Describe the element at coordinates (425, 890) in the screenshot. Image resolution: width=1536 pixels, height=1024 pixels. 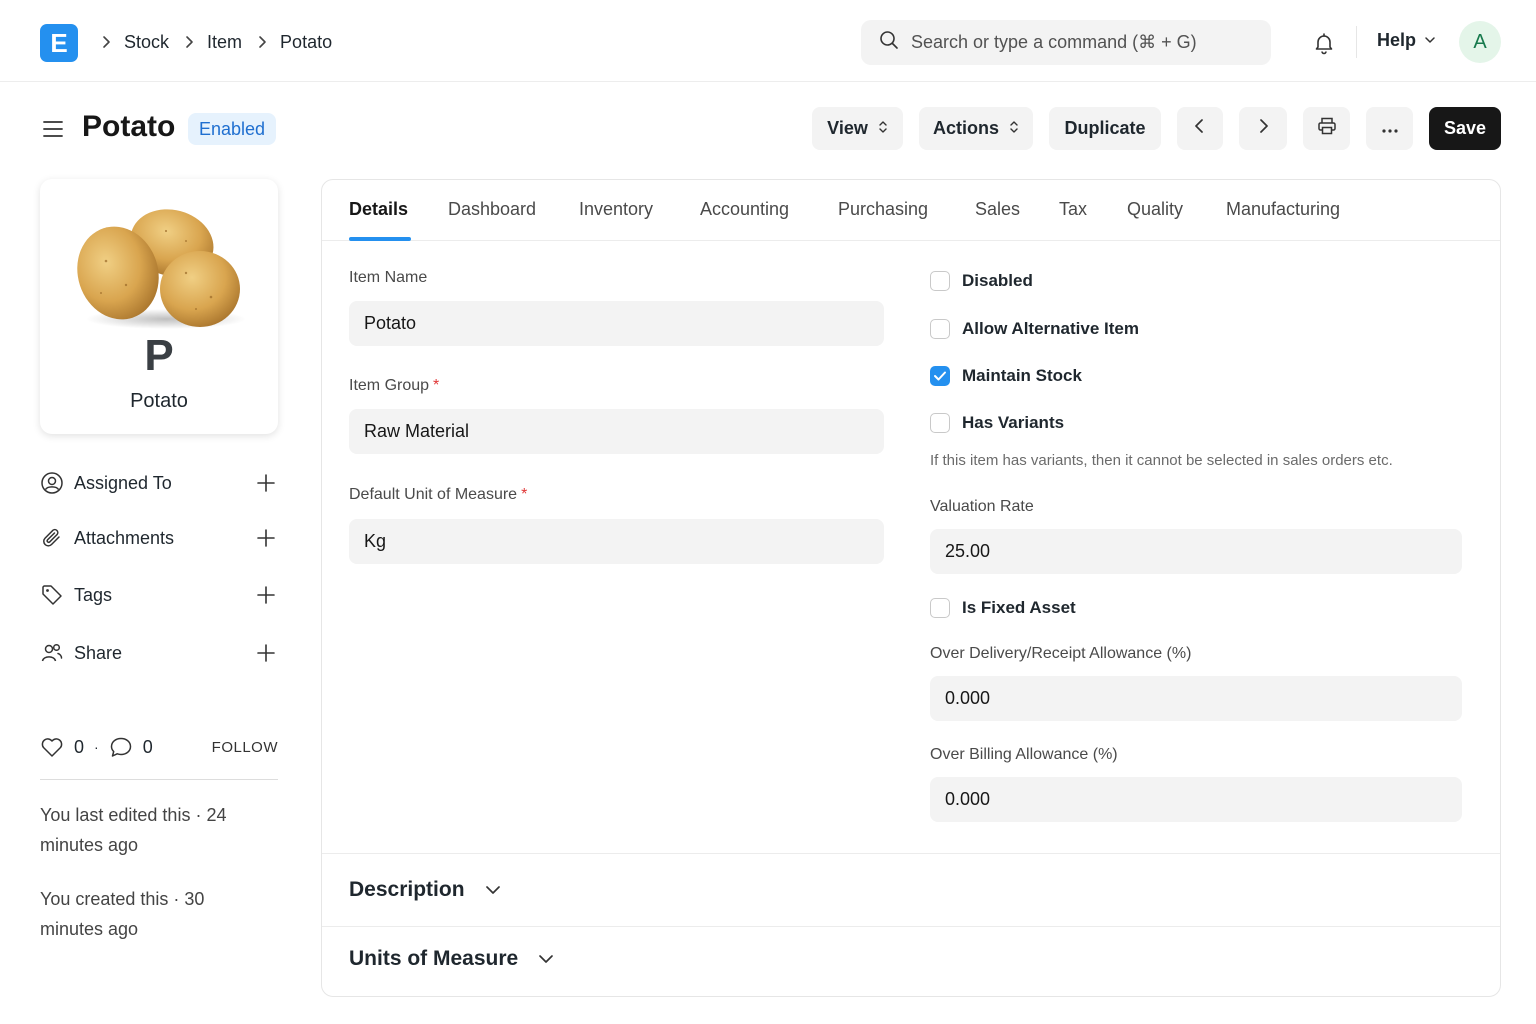
I see `description-section-header: Description` at that location.